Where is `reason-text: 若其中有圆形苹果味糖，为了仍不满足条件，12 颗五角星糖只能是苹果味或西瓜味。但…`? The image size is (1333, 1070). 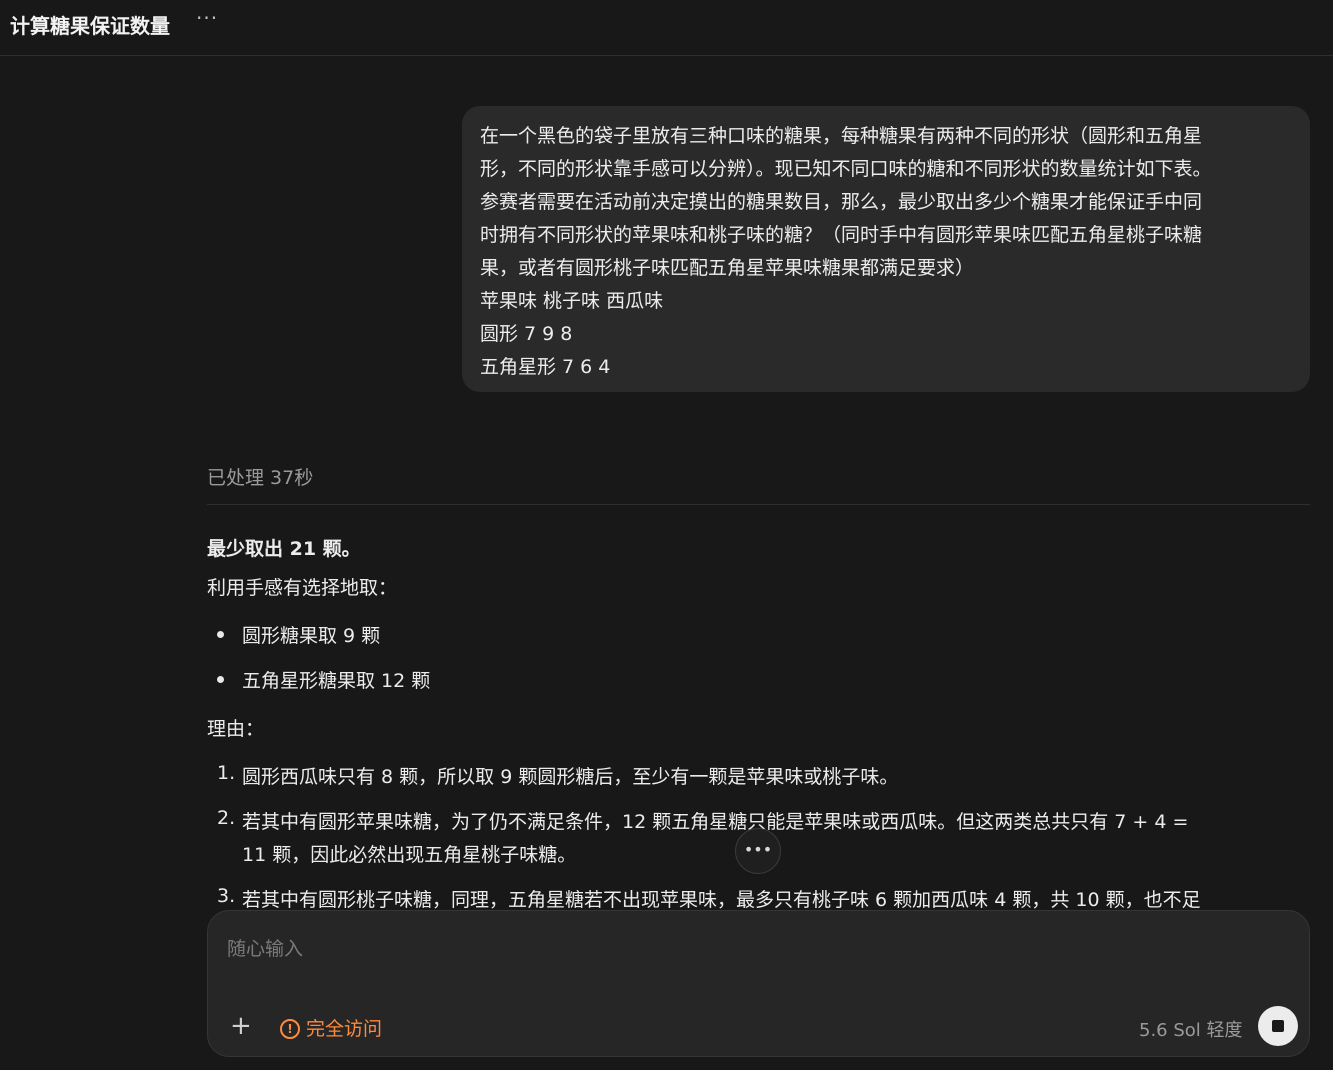 reason-text: 若其中有圆形苹果味糖，为了仍不满足条件，12 颗五角星糖只能是苹果味或西瓜味。但… is located at coordinates (715, 822).